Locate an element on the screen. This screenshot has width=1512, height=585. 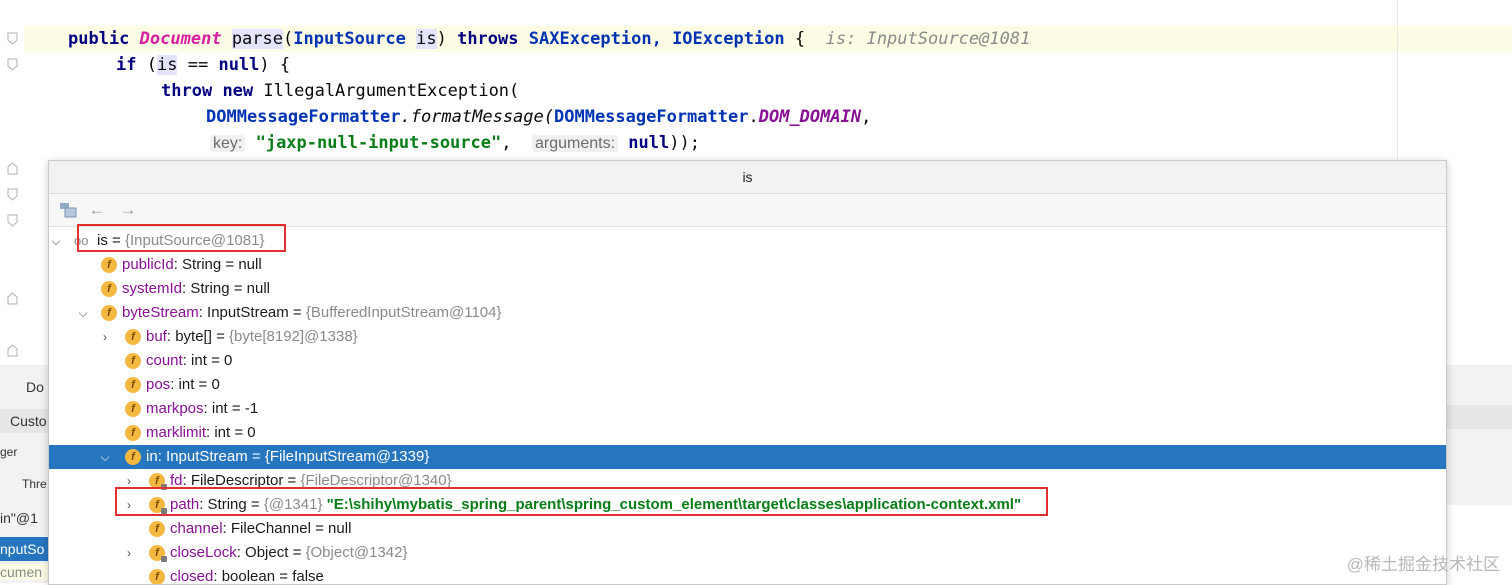
punct: ) { is located at coordinates (275, 65).